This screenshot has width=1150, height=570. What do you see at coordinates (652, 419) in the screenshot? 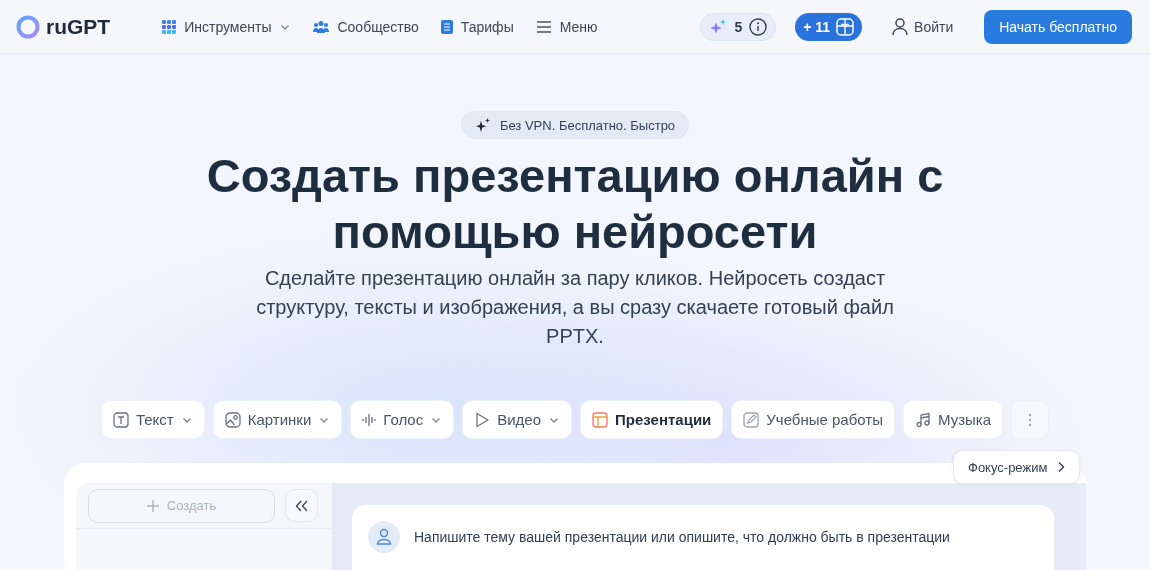
I see `tool-tab: Презентации` at bounding box center [652, 419].